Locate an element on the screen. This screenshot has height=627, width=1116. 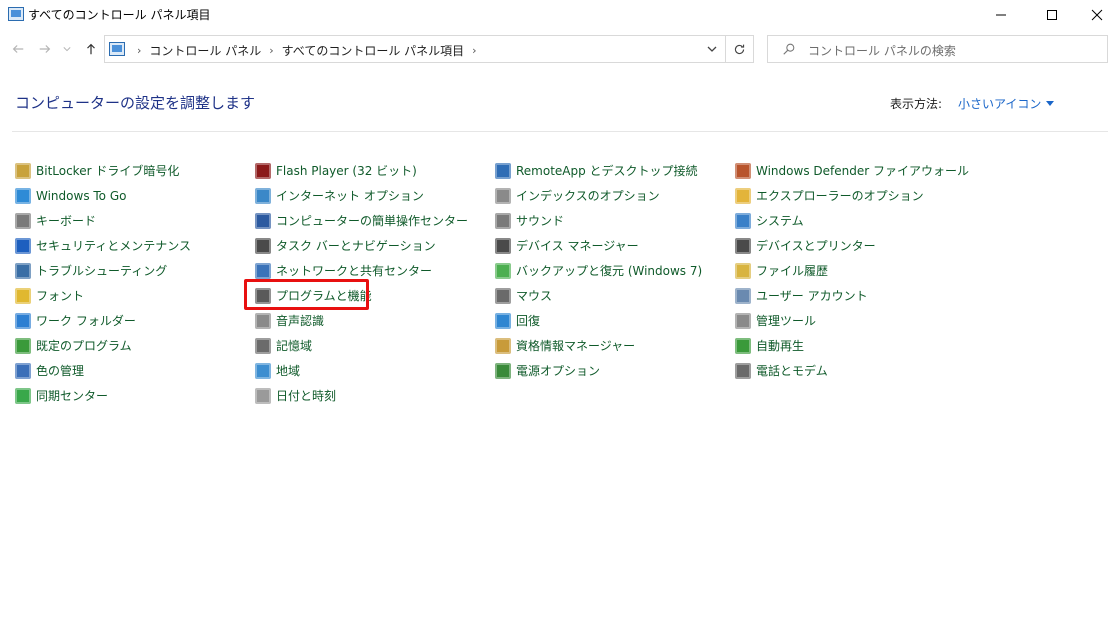
control-panel-item: ワーク フォルダー is located at coordinates (135, 320).